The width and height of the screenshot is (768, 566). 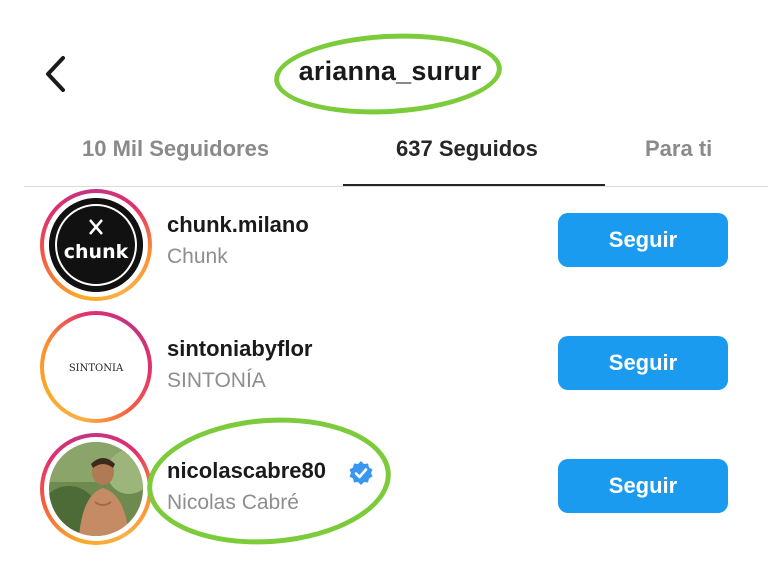 What do you see at coordinates (388, 74) in the screenshot?
I see `highlight-oval-title` at bounding box center [388, 74].